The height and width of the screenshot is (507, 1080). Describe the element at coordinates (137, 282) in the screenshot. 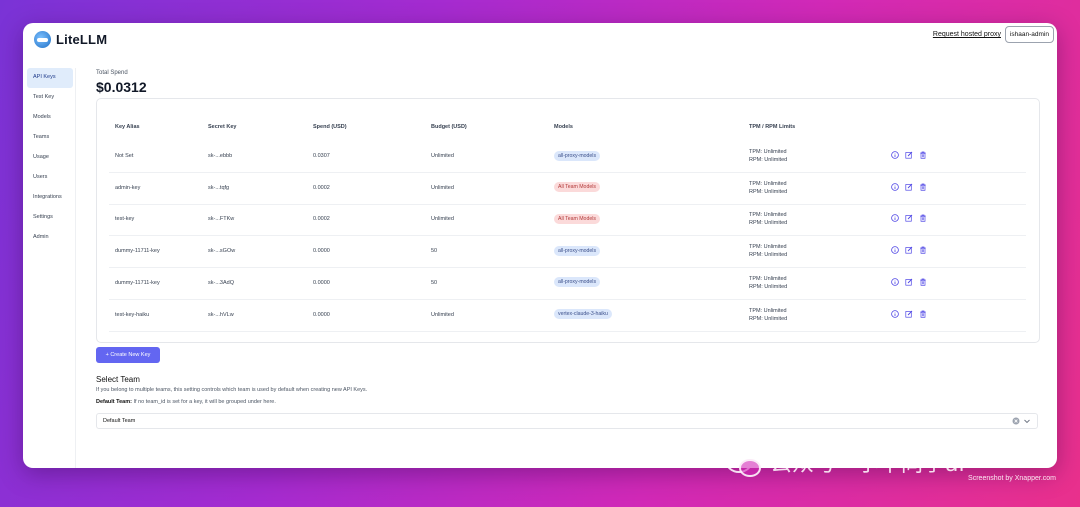

I see `key-alias: dummy-11711-key` at that location.